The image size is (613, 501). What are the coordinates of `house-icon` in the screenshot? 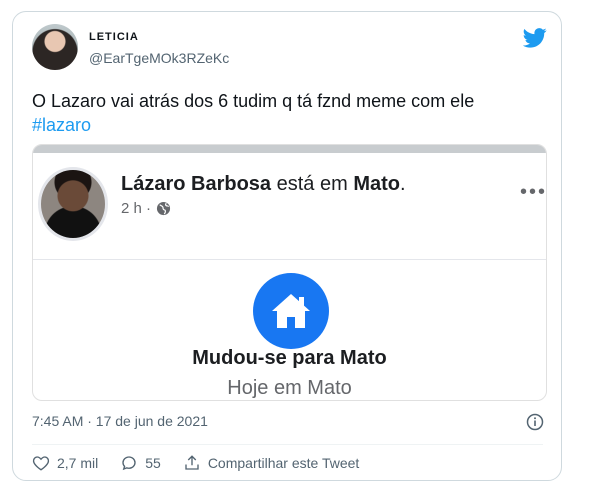 It's located at (291, 311).